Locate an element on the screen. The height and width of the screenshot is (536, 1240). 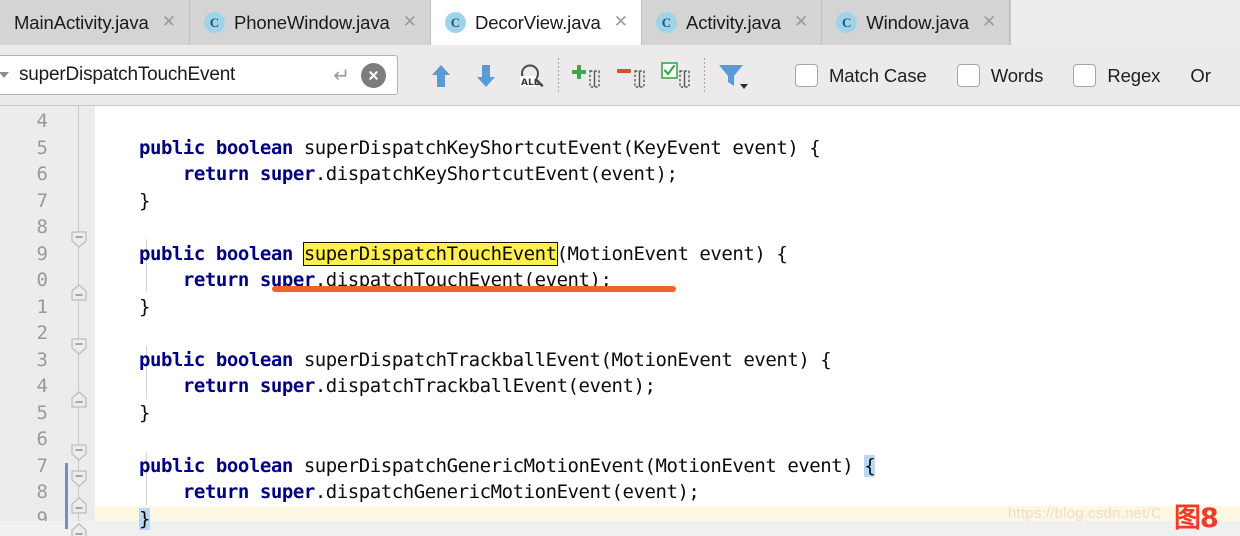
tab-activity: C Activity.java ✕ is located at coordinates (732, 22).